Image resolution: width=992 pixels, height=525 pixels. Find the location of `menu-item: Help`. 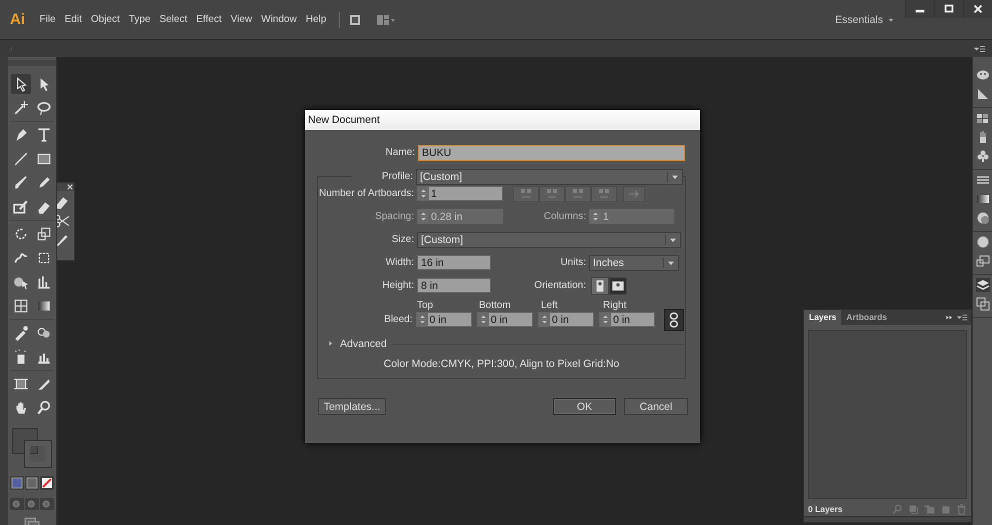

menu-item: Help is located at coordinates (316, 19).